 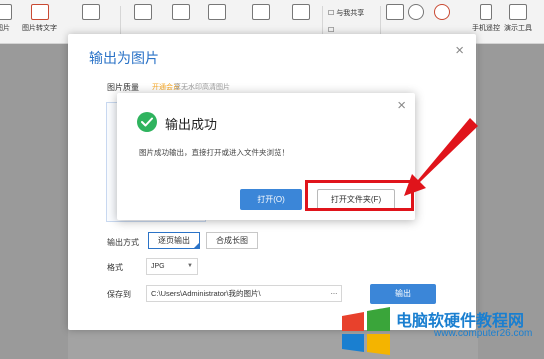 I want to click on watermark-logo-icon, so click(x=366, y=331).